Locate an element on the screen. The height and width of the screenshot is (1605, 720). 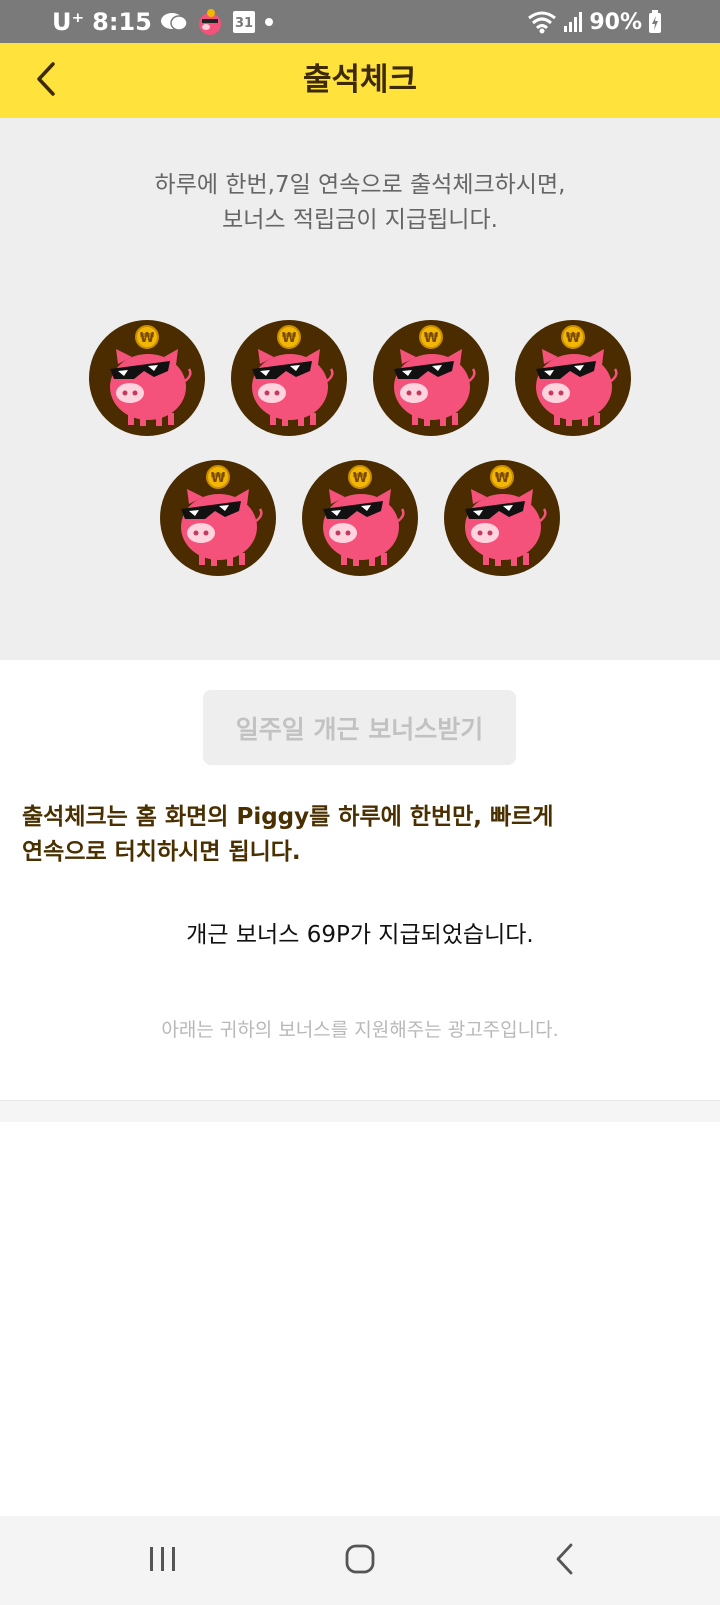
battery-charging-icon is located at coordinates (655, 22).